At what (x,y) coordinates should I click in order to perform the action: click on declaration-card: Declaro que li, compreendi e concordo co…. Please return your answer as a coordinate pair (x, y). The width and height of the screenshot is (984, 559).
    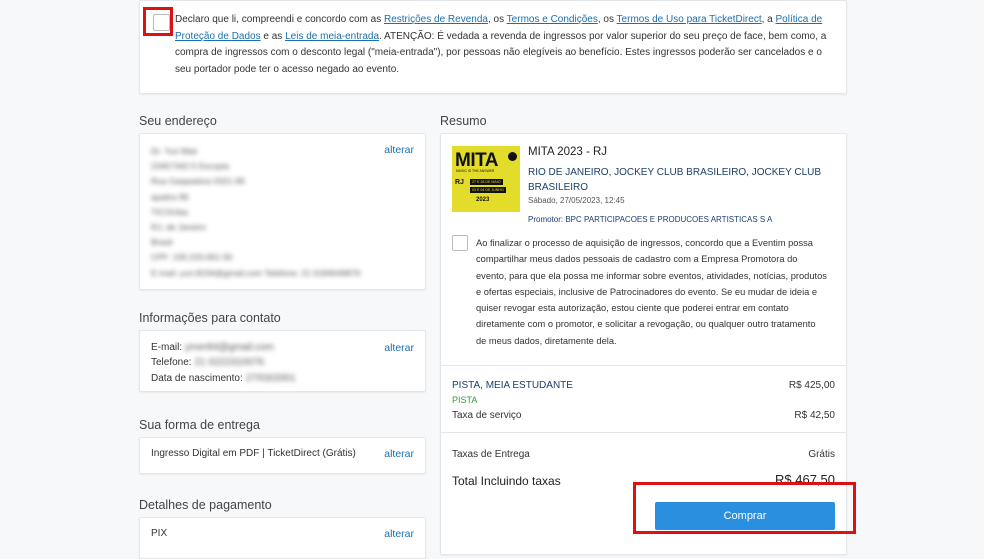
    Looking at the image, I should click on (493, 47).